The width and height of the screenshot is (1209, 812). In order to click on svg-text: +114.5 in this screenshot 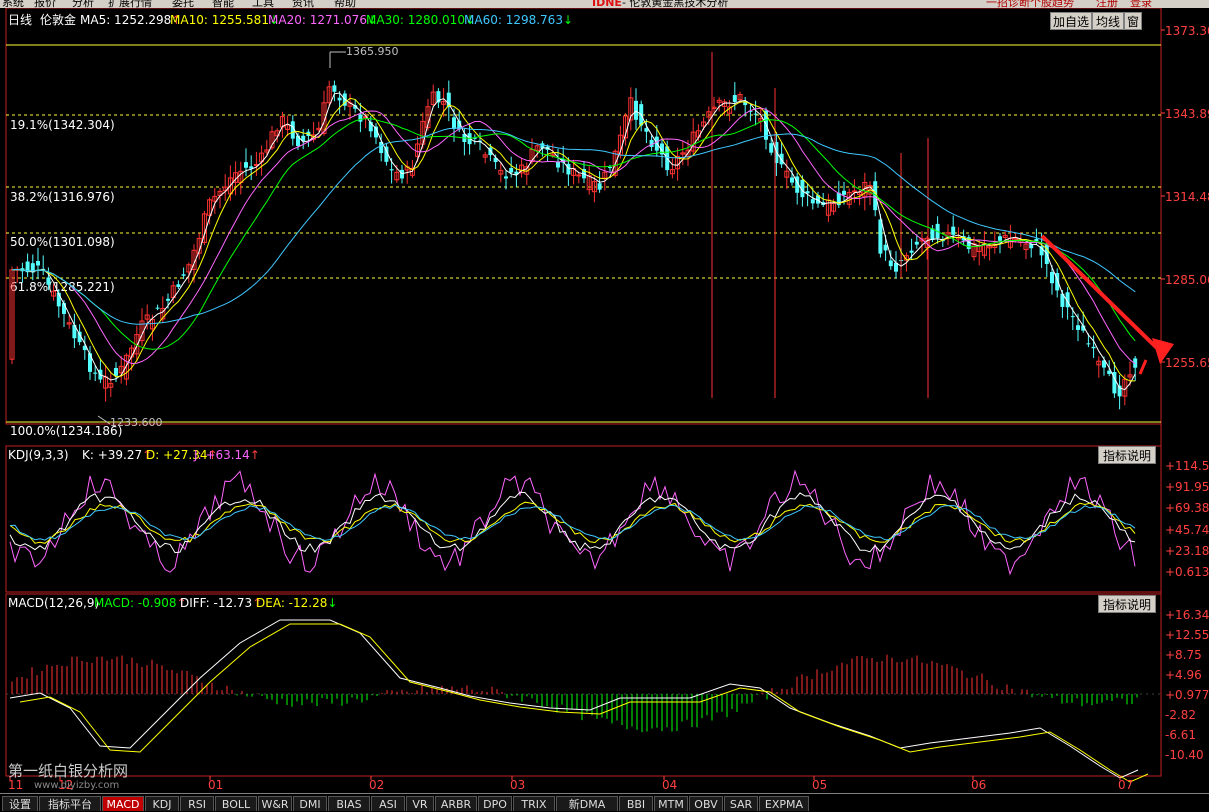, I will do `click(1187, 466)`.